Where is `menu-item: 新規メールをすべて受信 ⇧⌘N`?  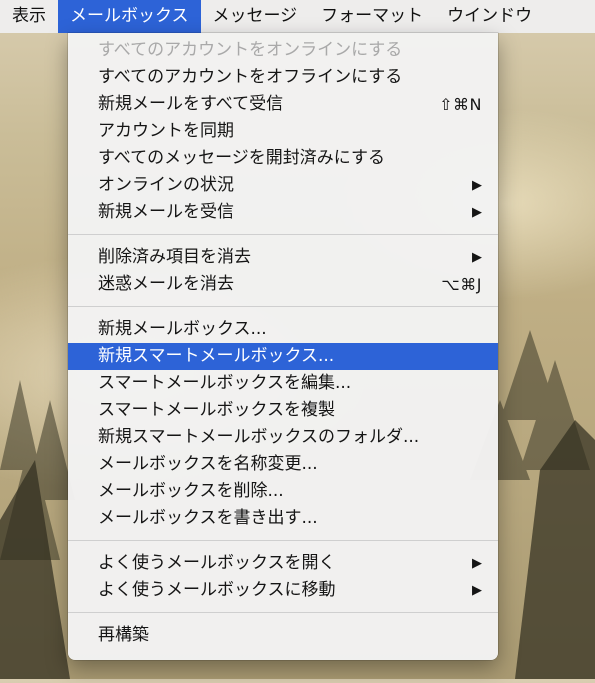
menu-item: 新規メールをすべて受信 ⇧⌘N is located at coordinates (283, 104).